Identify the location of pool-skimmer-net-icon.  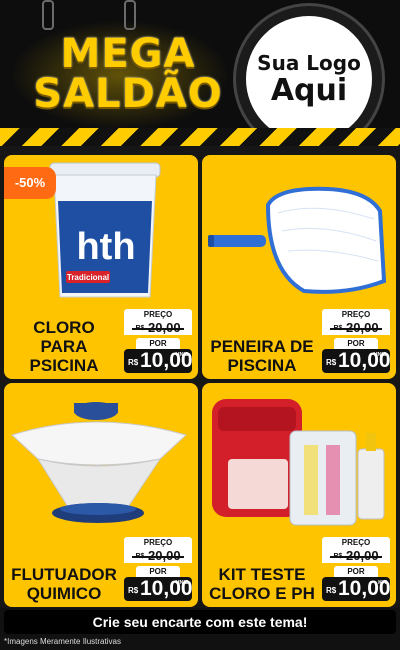
(297, 240).